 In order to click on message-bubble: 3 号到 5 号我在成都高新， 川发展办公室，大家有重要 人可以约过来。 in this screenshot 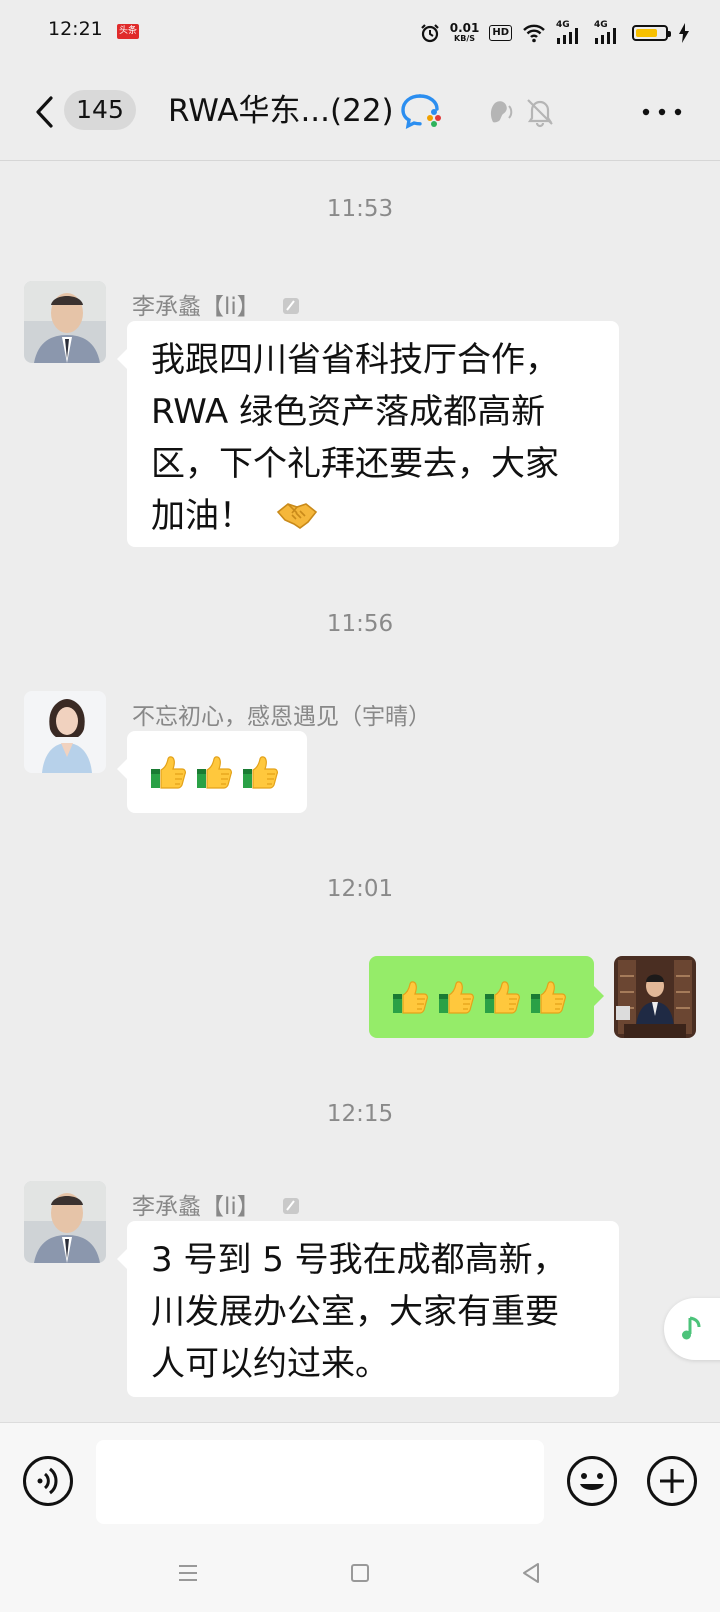, I will do `click(368, 1309)`.